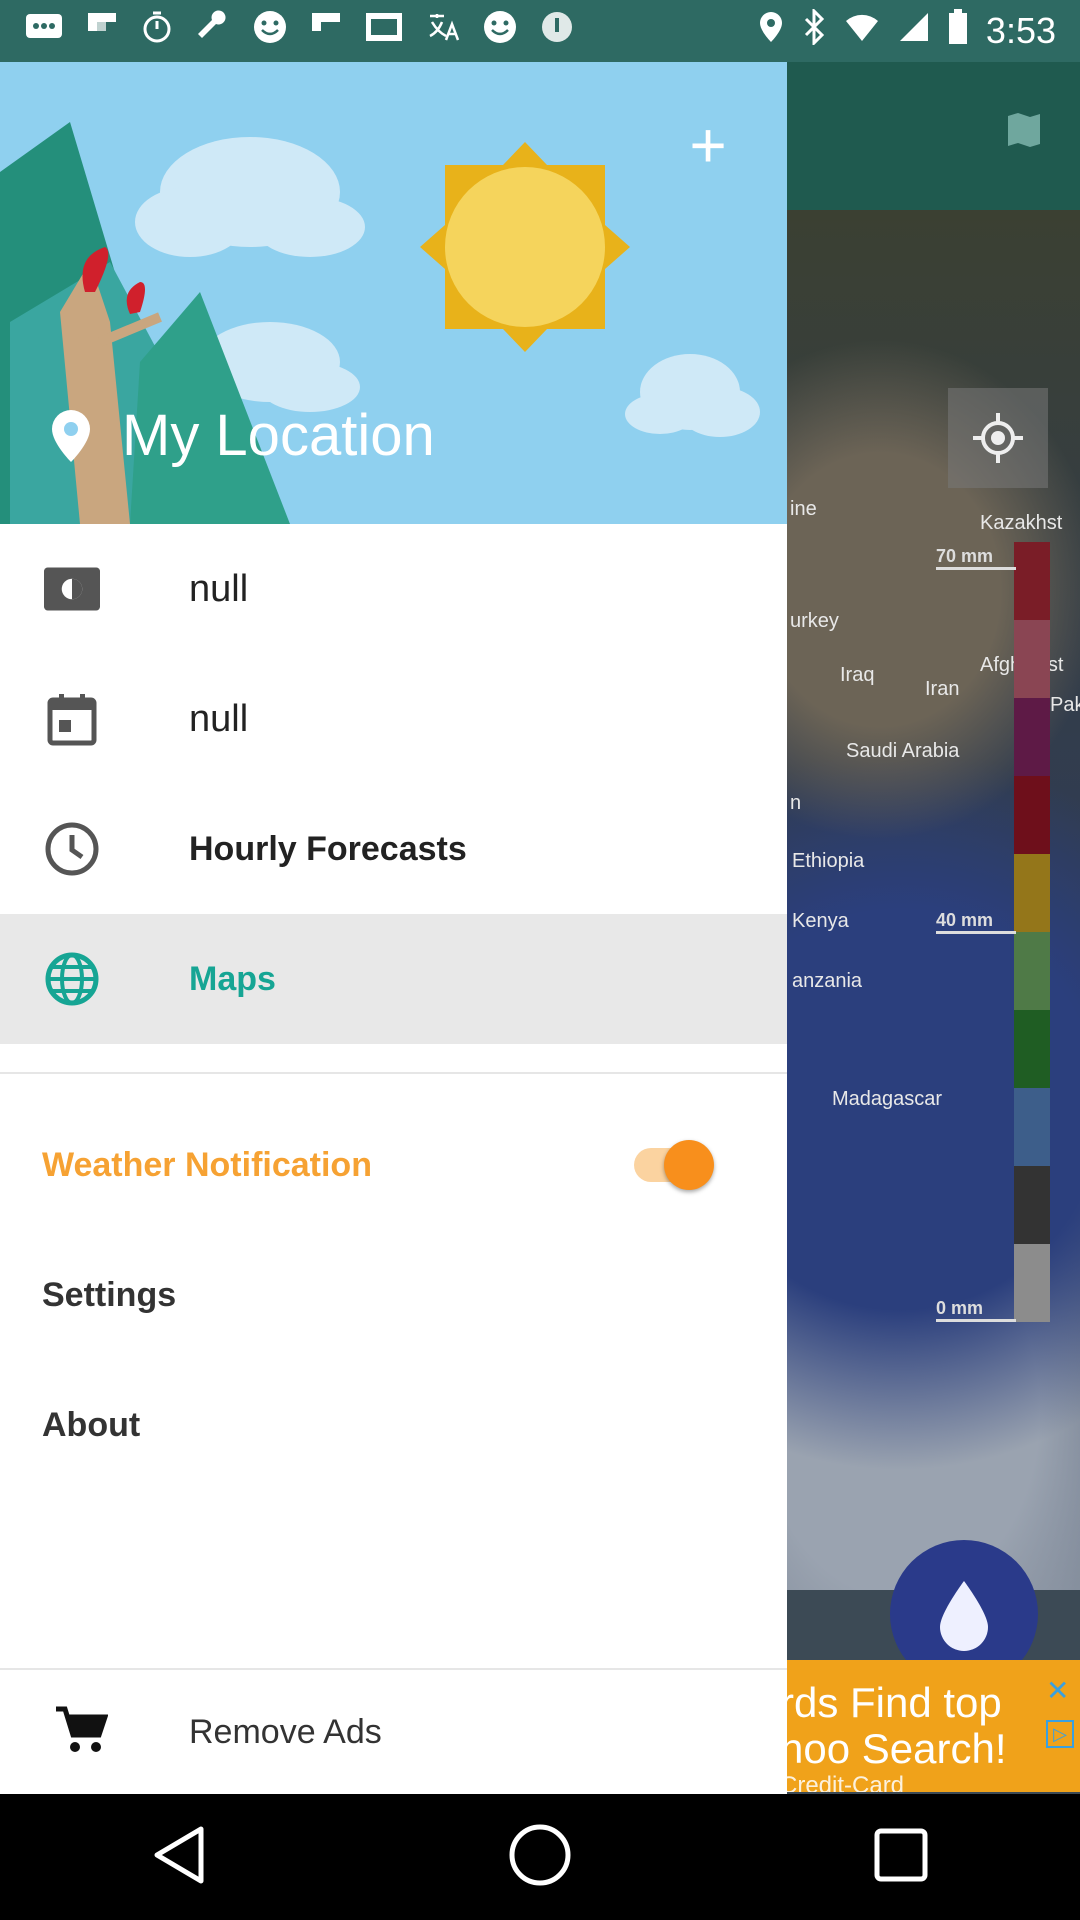  Describe the element at coordinates (285, 1731) in the screenshot. I see `remove-ads-label: Remove Ads` at that location.